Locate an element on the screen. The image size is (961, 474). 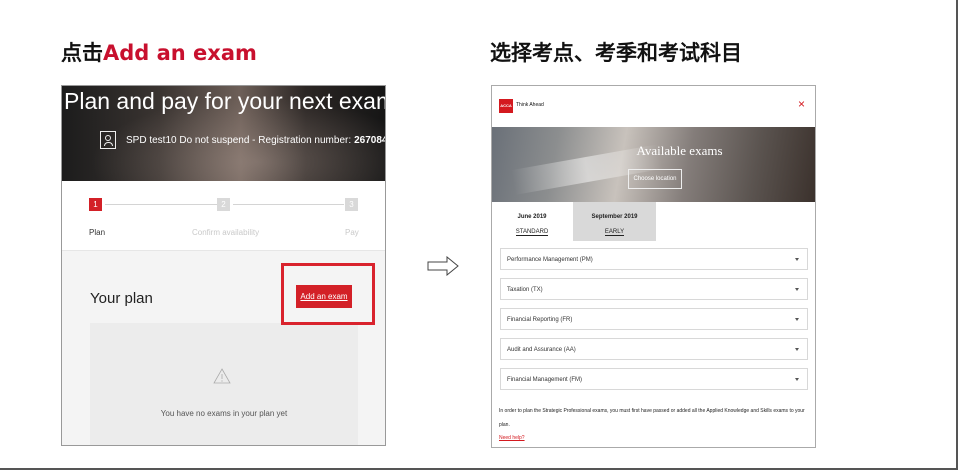
hero-banner: Available exams Choose location is located at coordinates (653, 164).